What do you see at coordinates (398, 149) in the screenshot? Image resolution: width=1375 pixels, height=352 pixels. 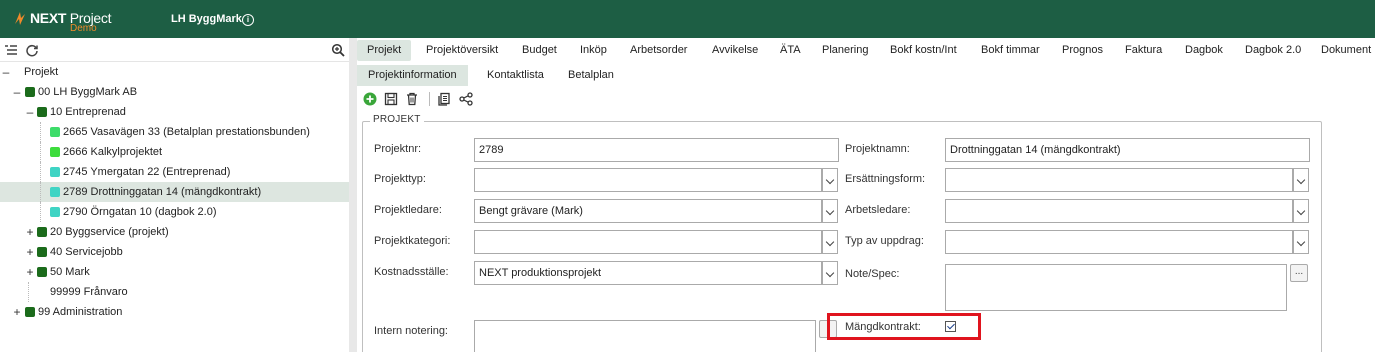 I see `projektnr-label: Projektnr:` at bounding box center [398, 149].